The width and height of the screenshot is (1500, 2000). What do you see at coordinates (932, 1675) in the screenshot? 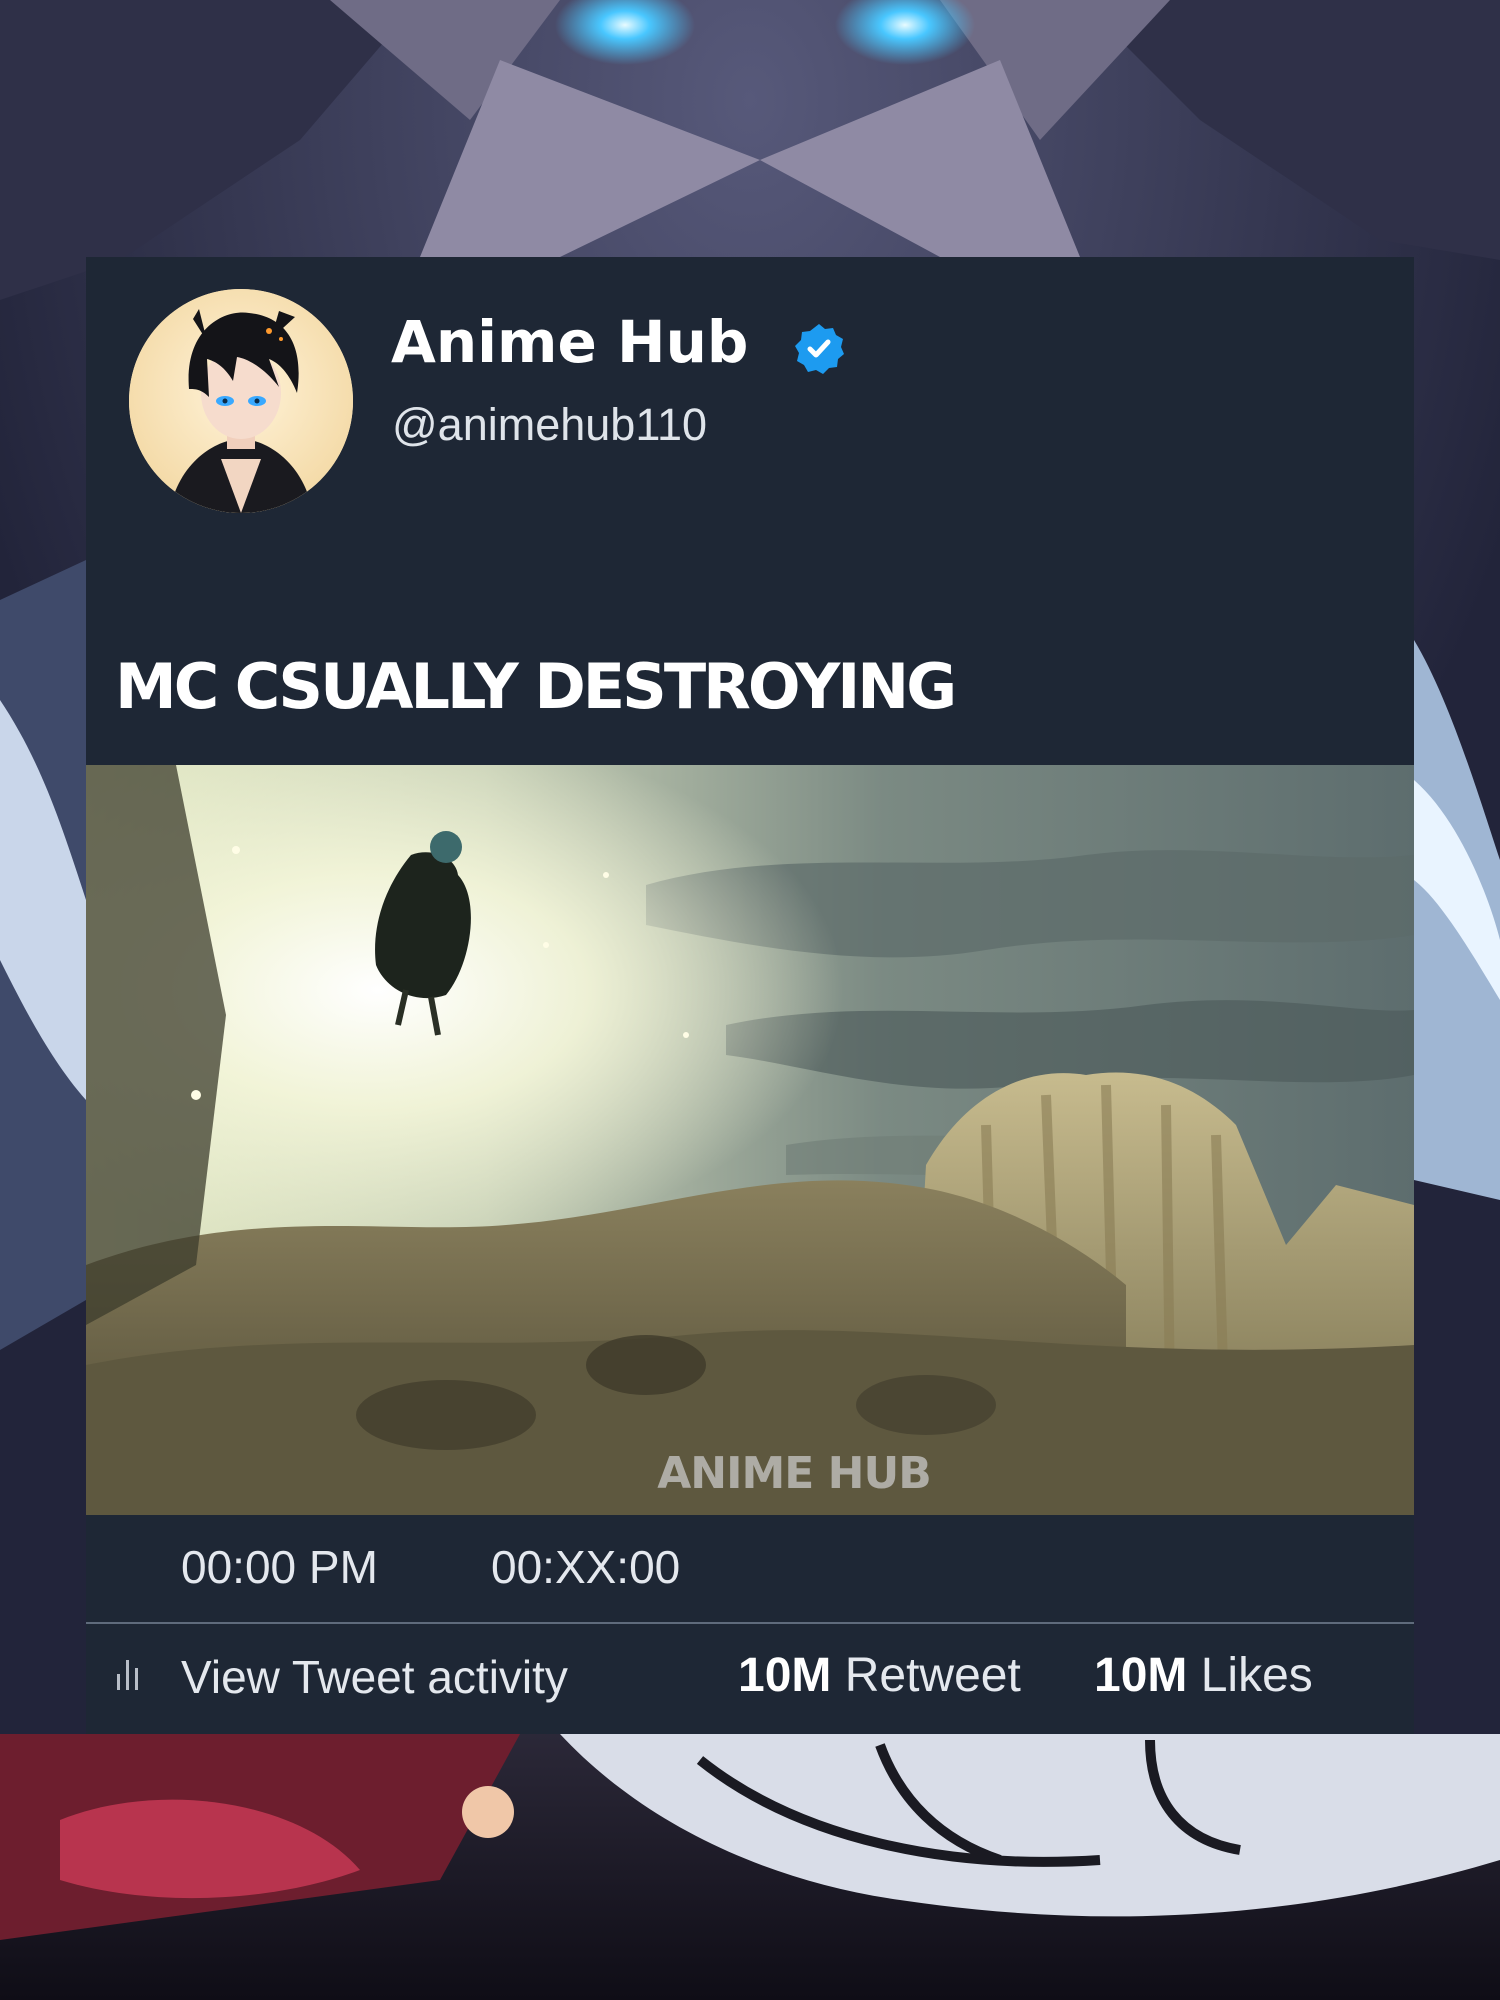
I see `retweet-label: Retweet` at bounding box center [932, 1675].